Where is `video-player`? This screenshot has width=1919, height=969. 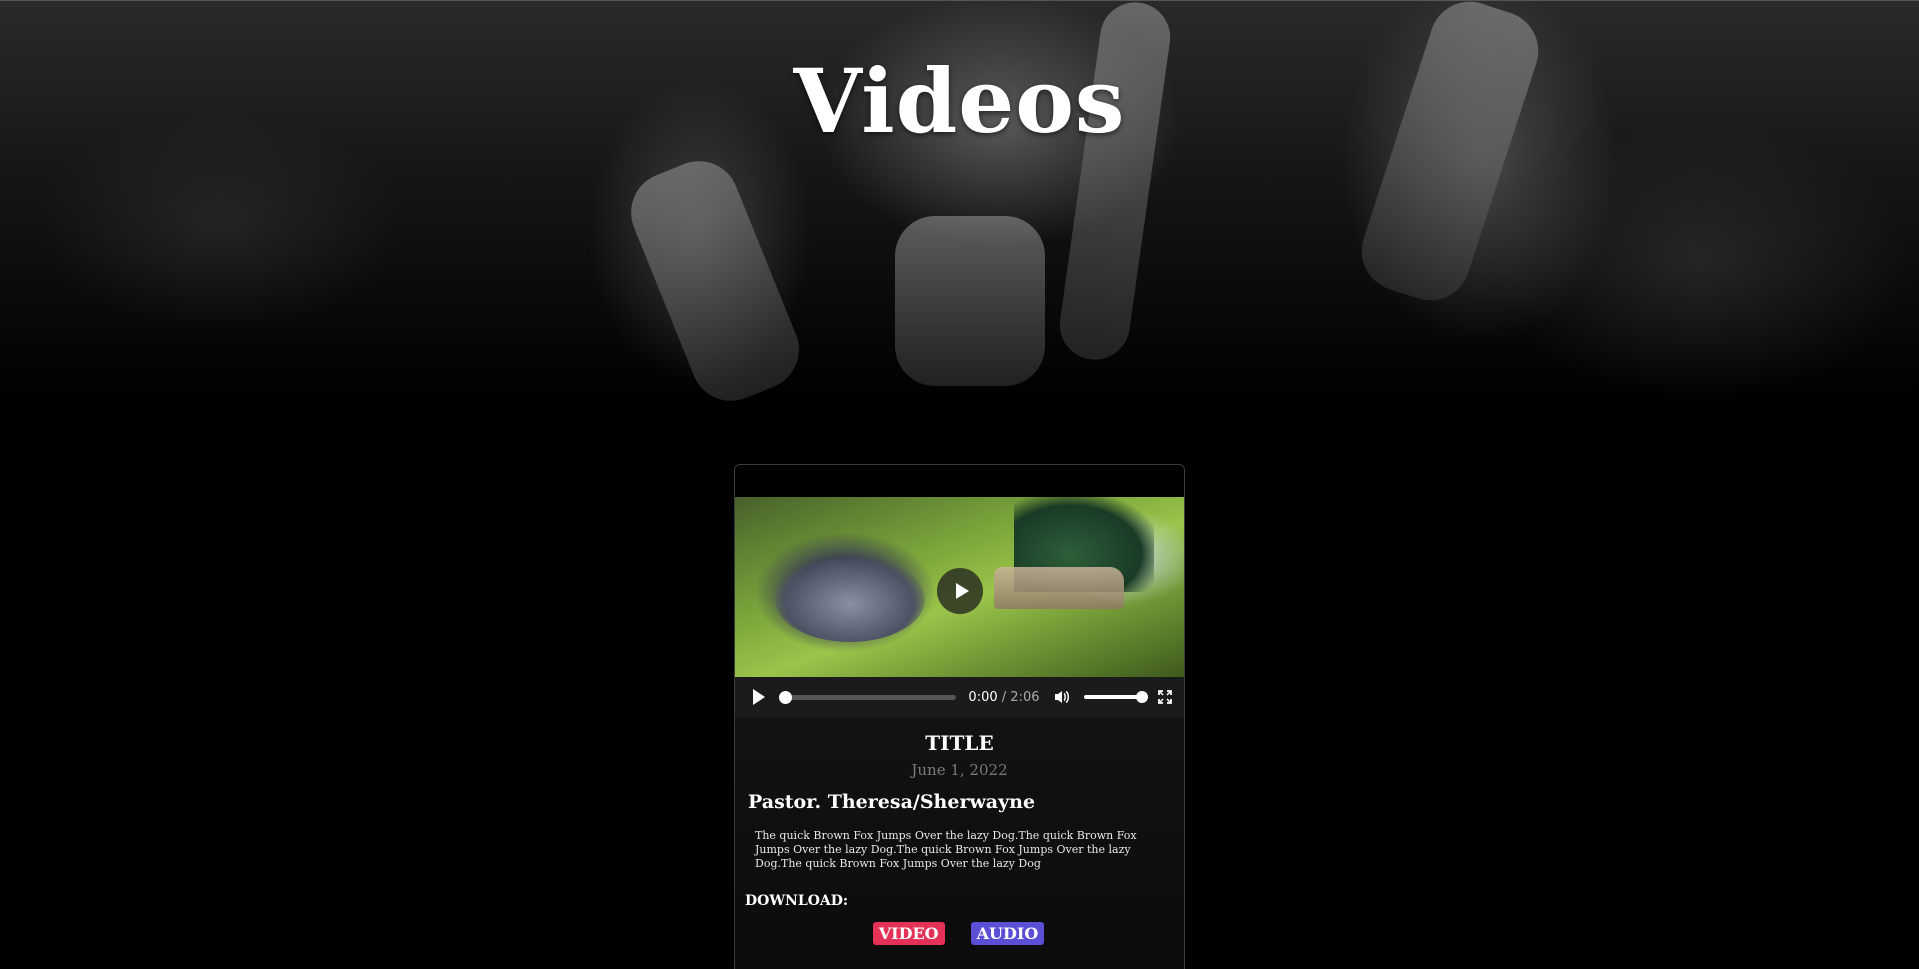 video-player is located at coordinates (959, 587).